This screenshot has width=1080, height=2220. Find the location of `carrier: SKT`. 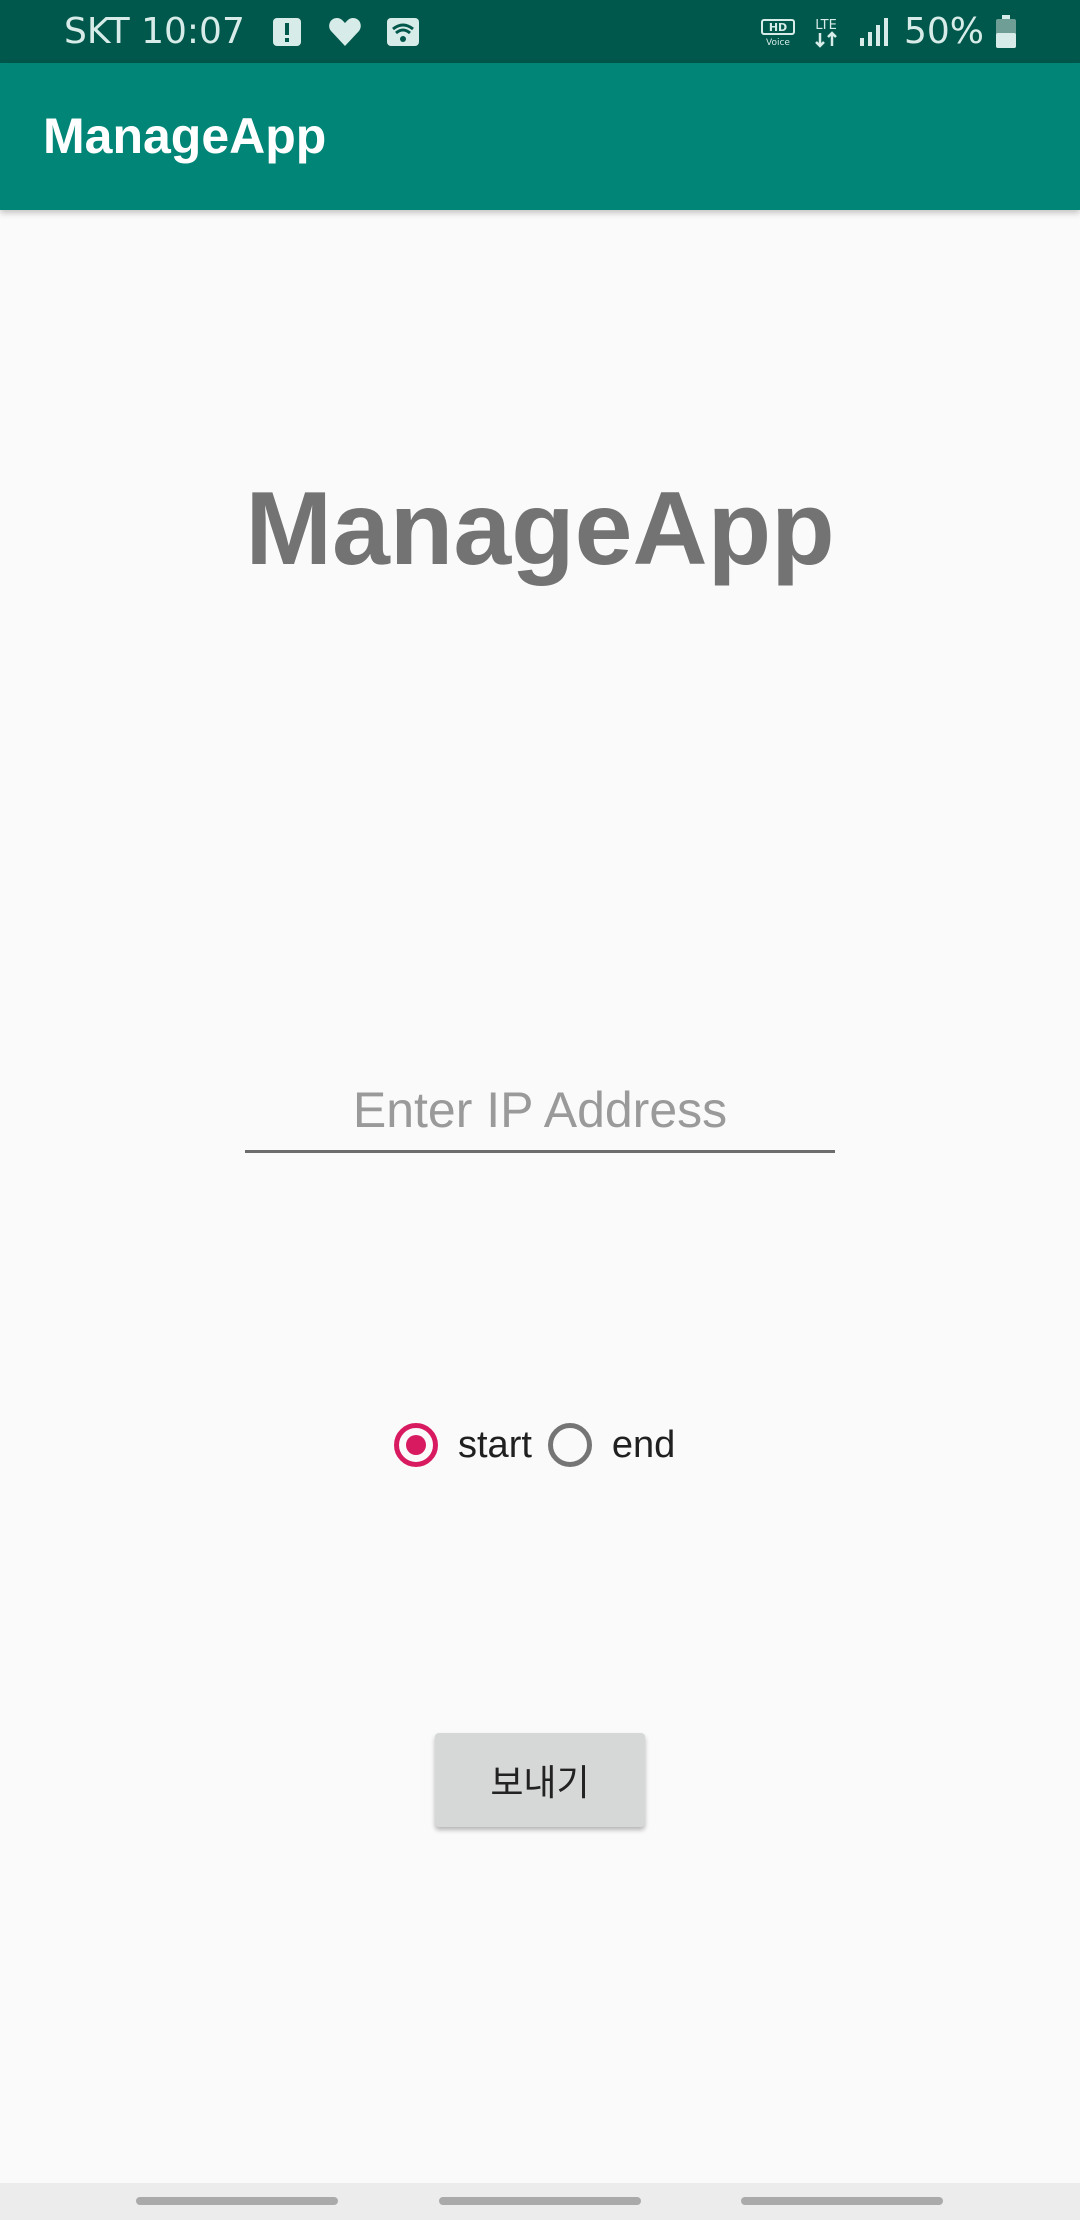

carrier: SKT is located at coordinates (97, 31).